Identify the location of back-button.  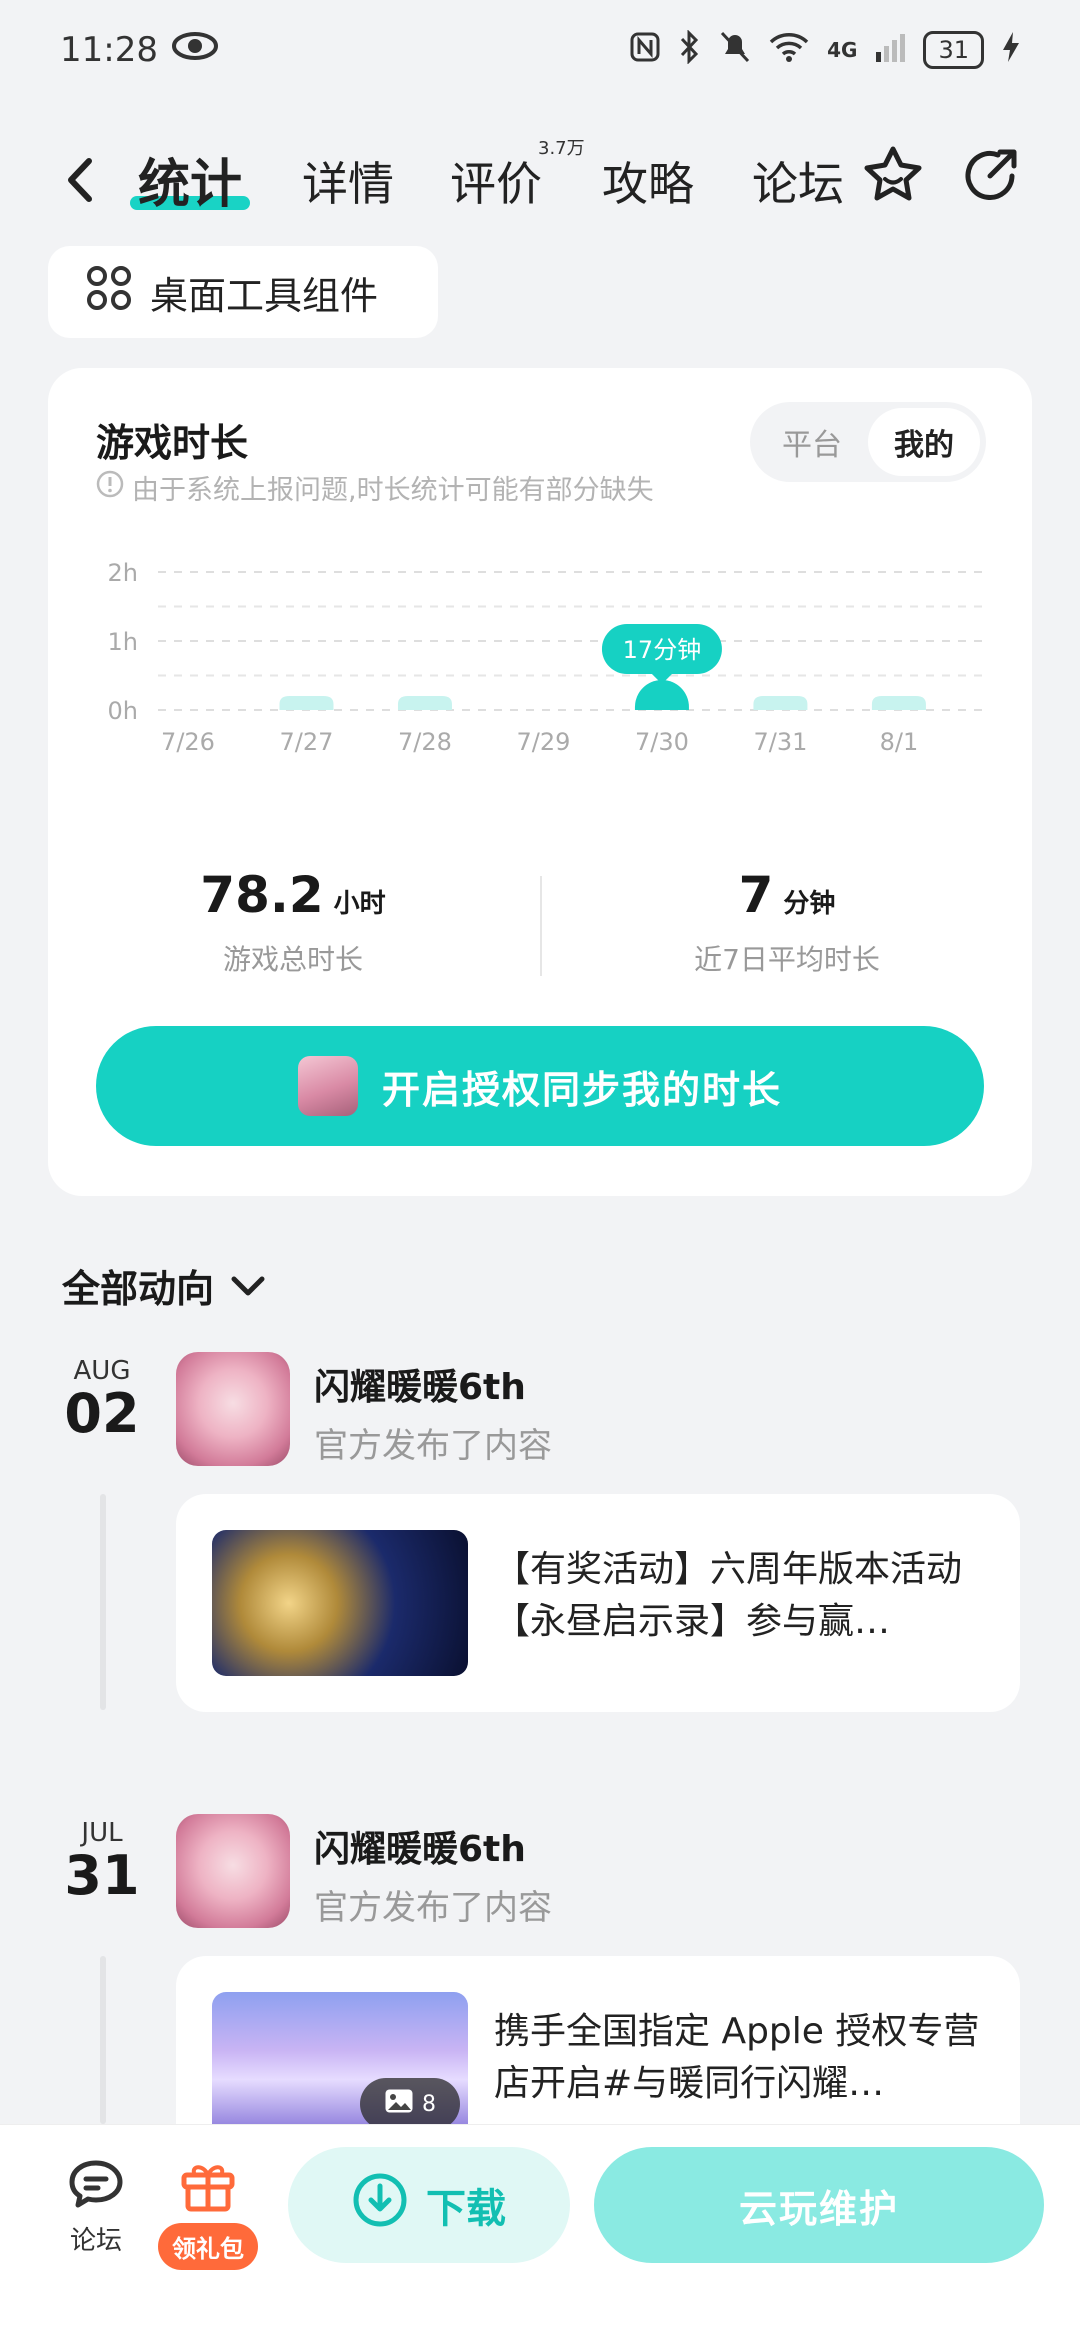
(80, 180).